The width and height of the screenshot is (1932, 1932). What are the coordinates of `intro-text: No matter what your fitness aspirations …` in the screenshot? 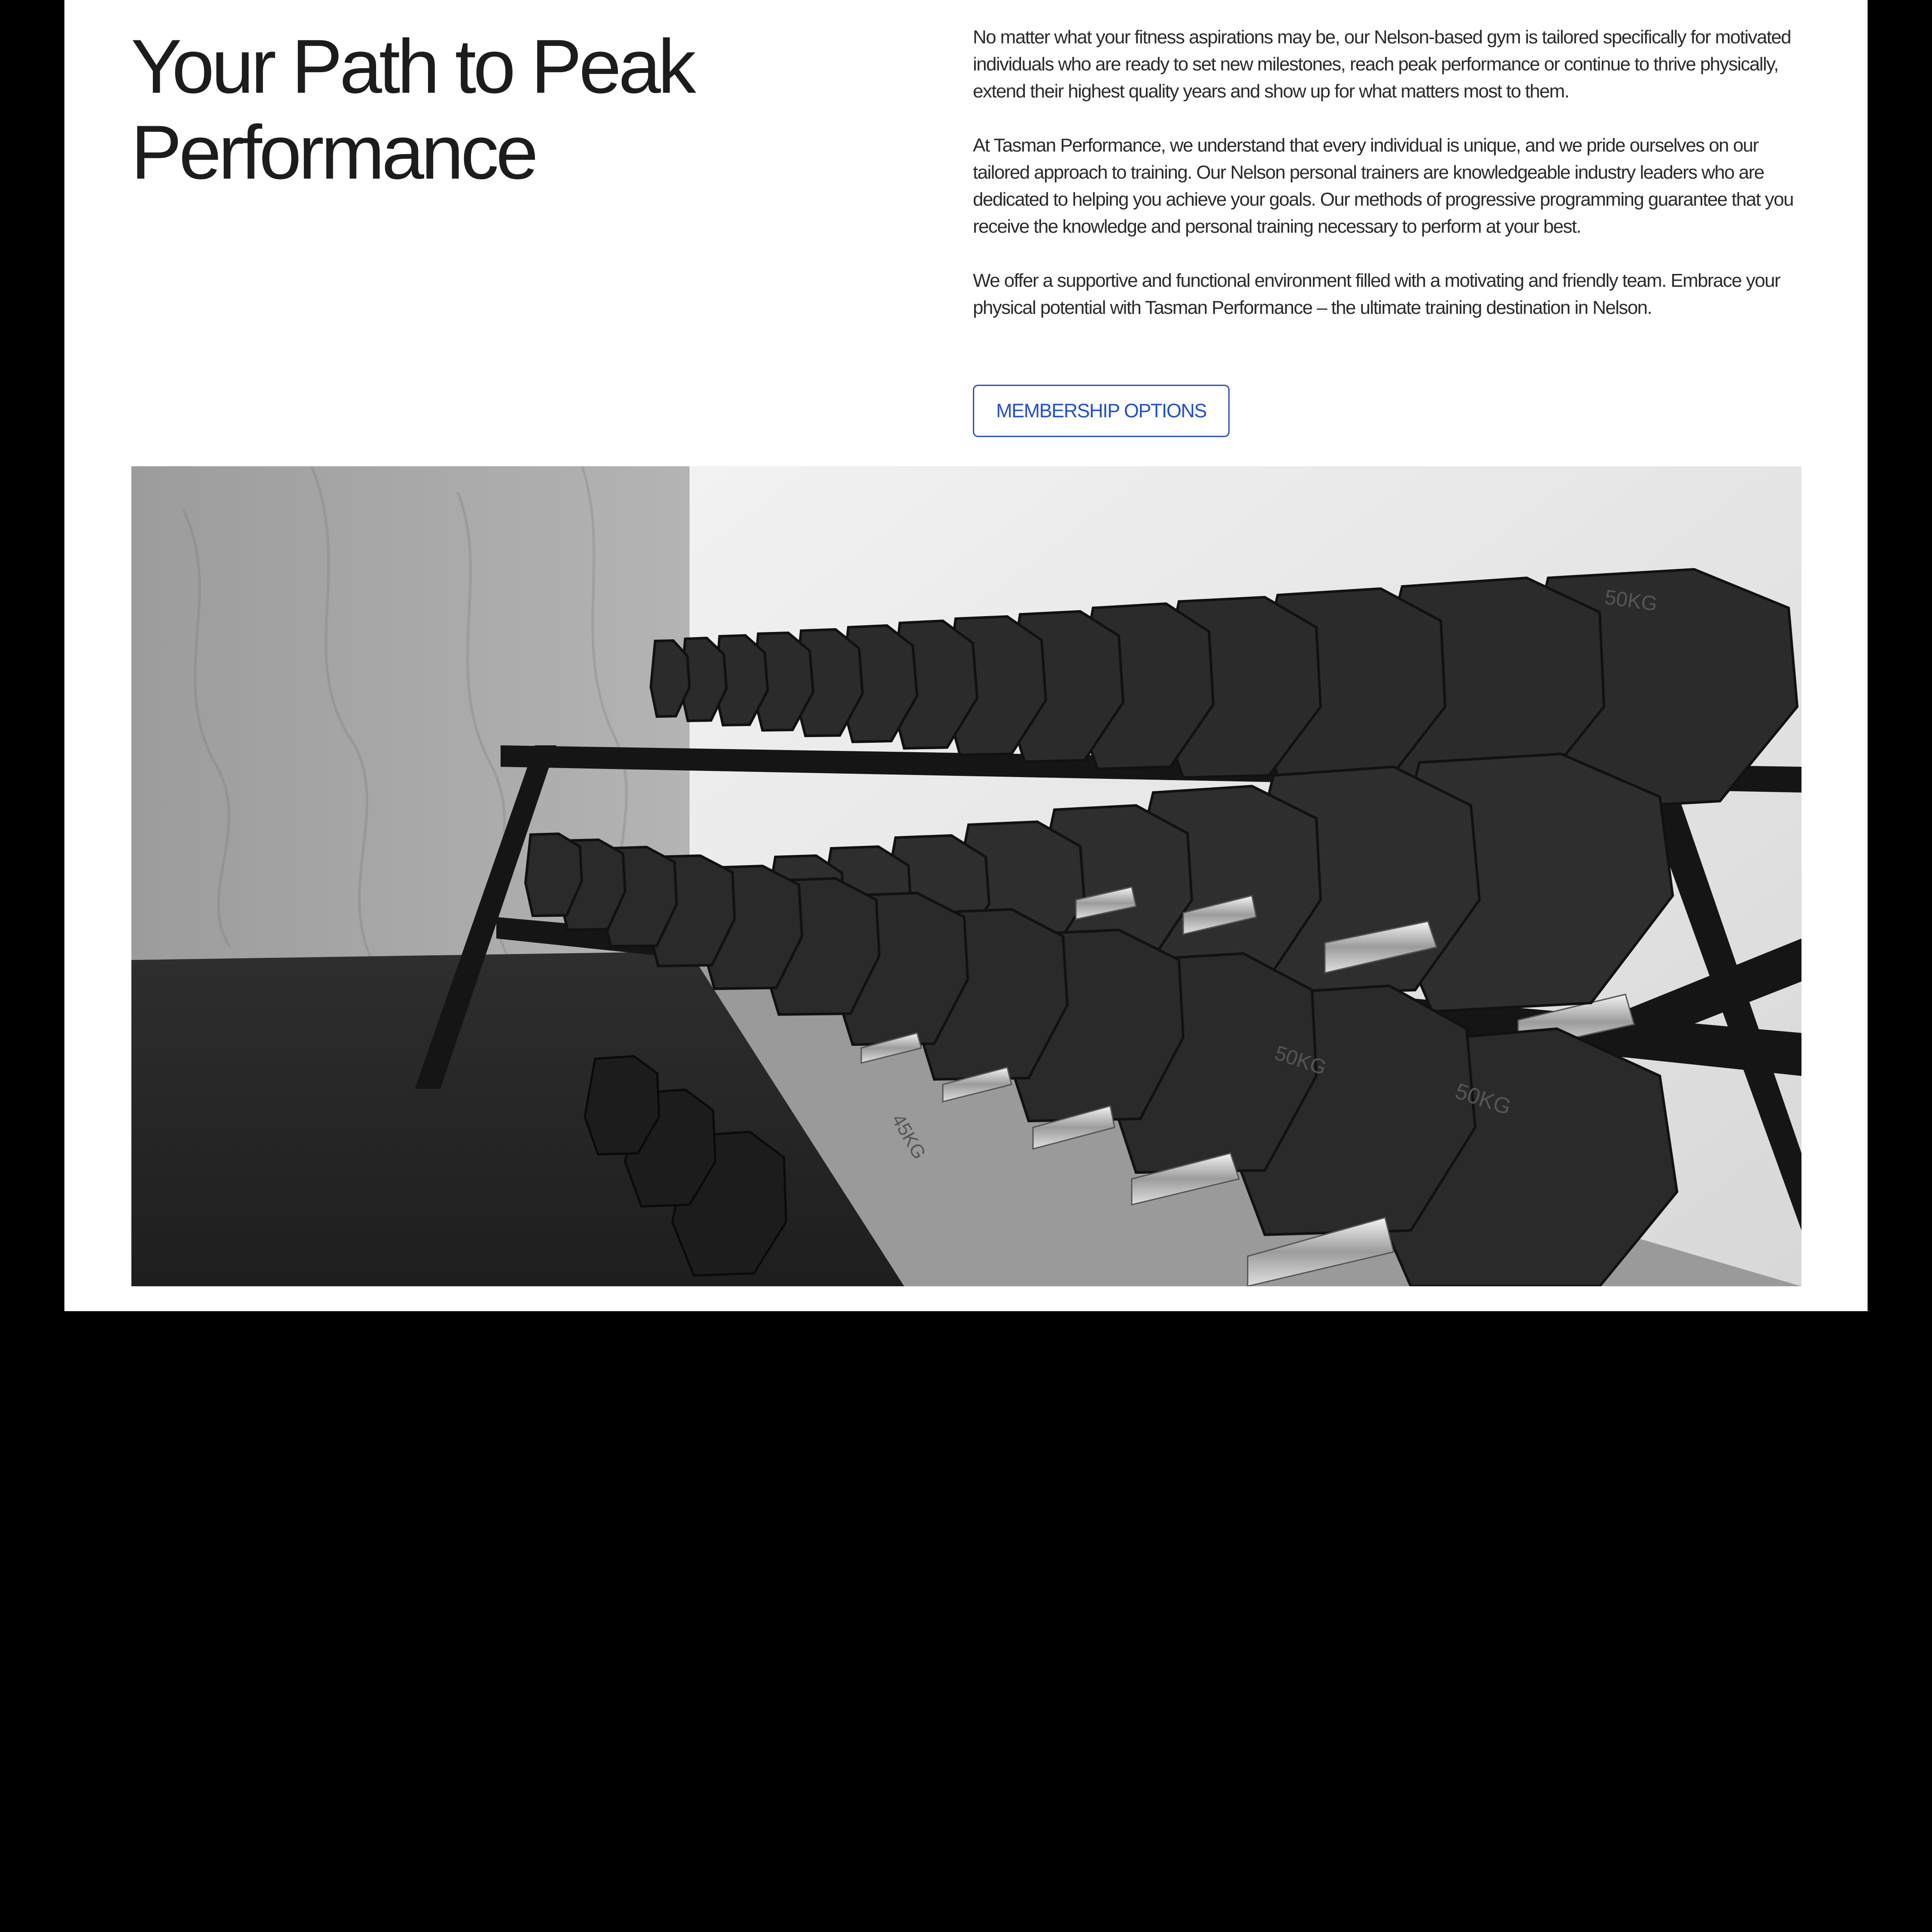 It's located at (1391, 186).